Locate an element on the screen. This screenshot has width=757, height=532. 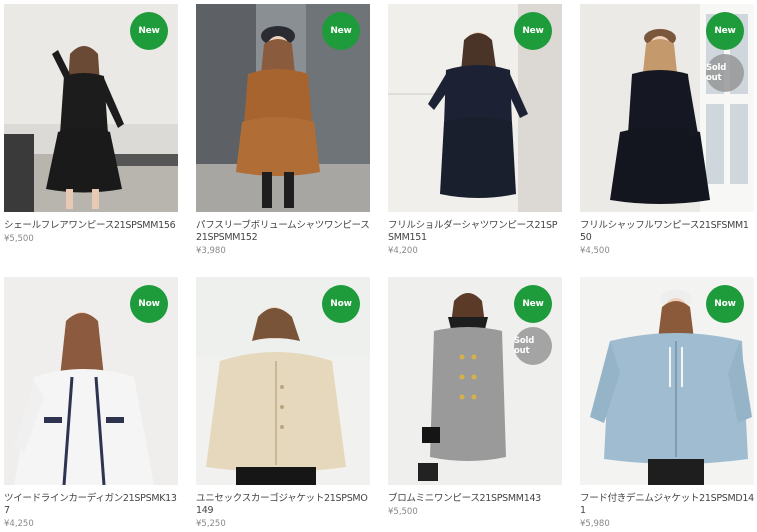
product-name: シェールフレアワンピース21SPSMM156 is located at coordinates (91, 226).